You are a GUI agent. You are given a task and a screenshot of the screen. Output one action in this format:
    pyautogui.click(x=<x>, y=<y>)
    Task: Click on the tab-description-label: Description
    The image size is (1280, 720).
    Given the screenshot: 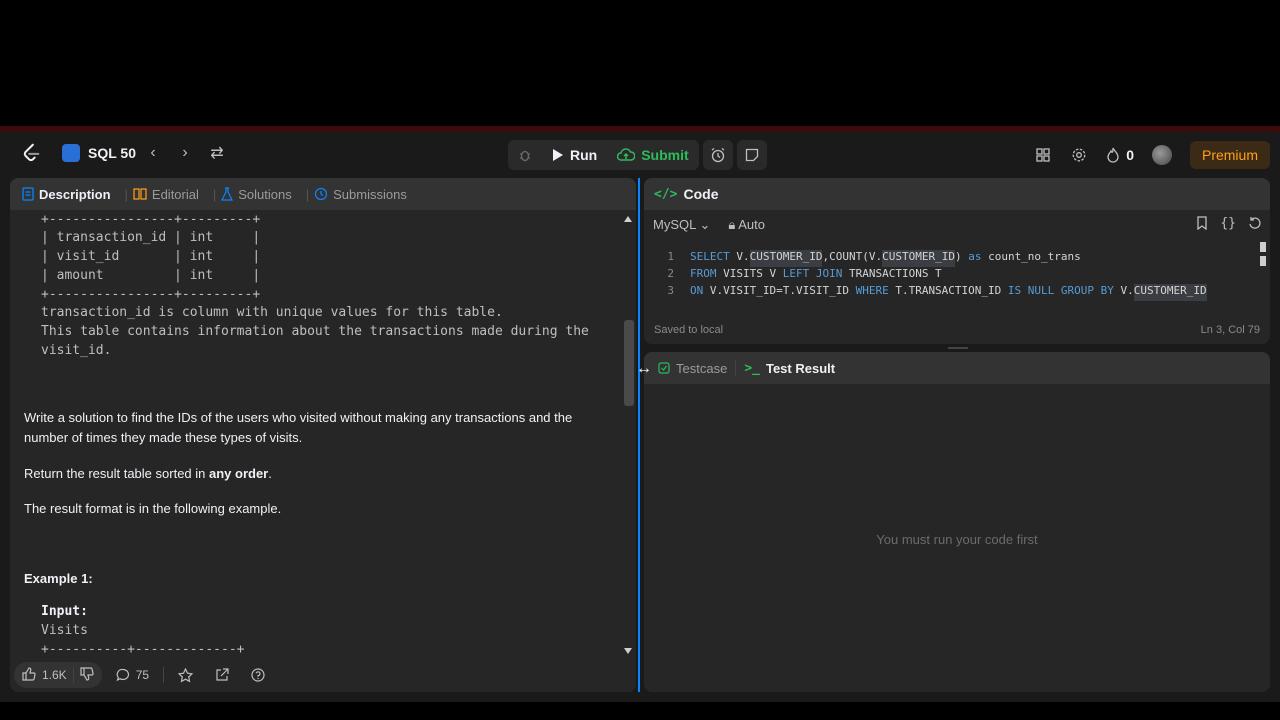 What is the action you would take?
    pyautogui.click(x=75, y=194)
    